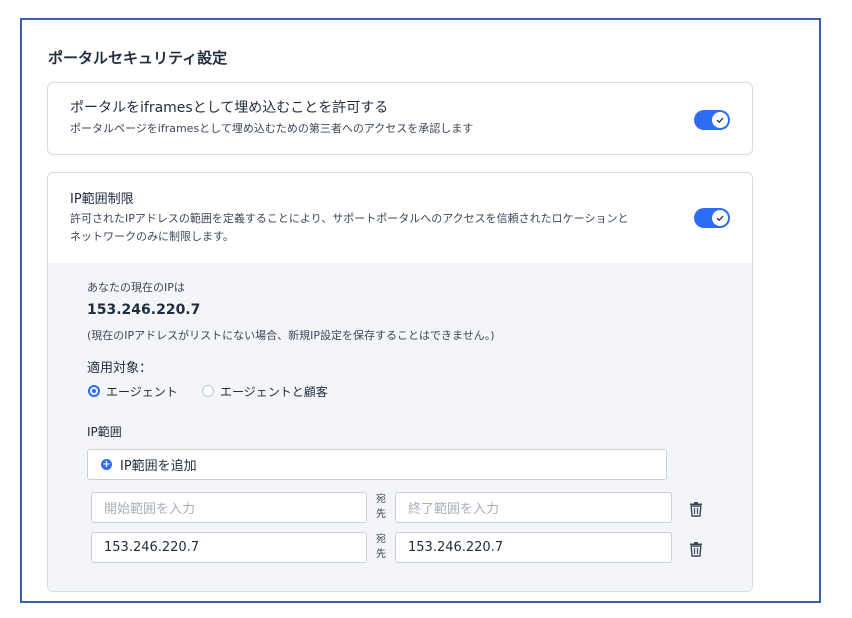 This screenshot has width=852, height=618. I want to click on radio-agents, so click(94, 391).